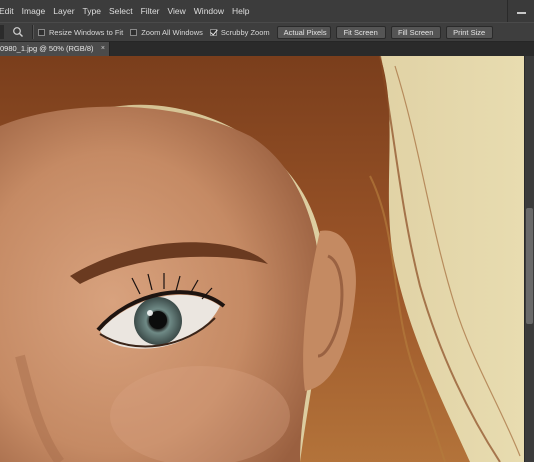  Describe the element at coordinates (7, 32) in the screenshot. I see `zoom-tool-preset-picker` at that location.